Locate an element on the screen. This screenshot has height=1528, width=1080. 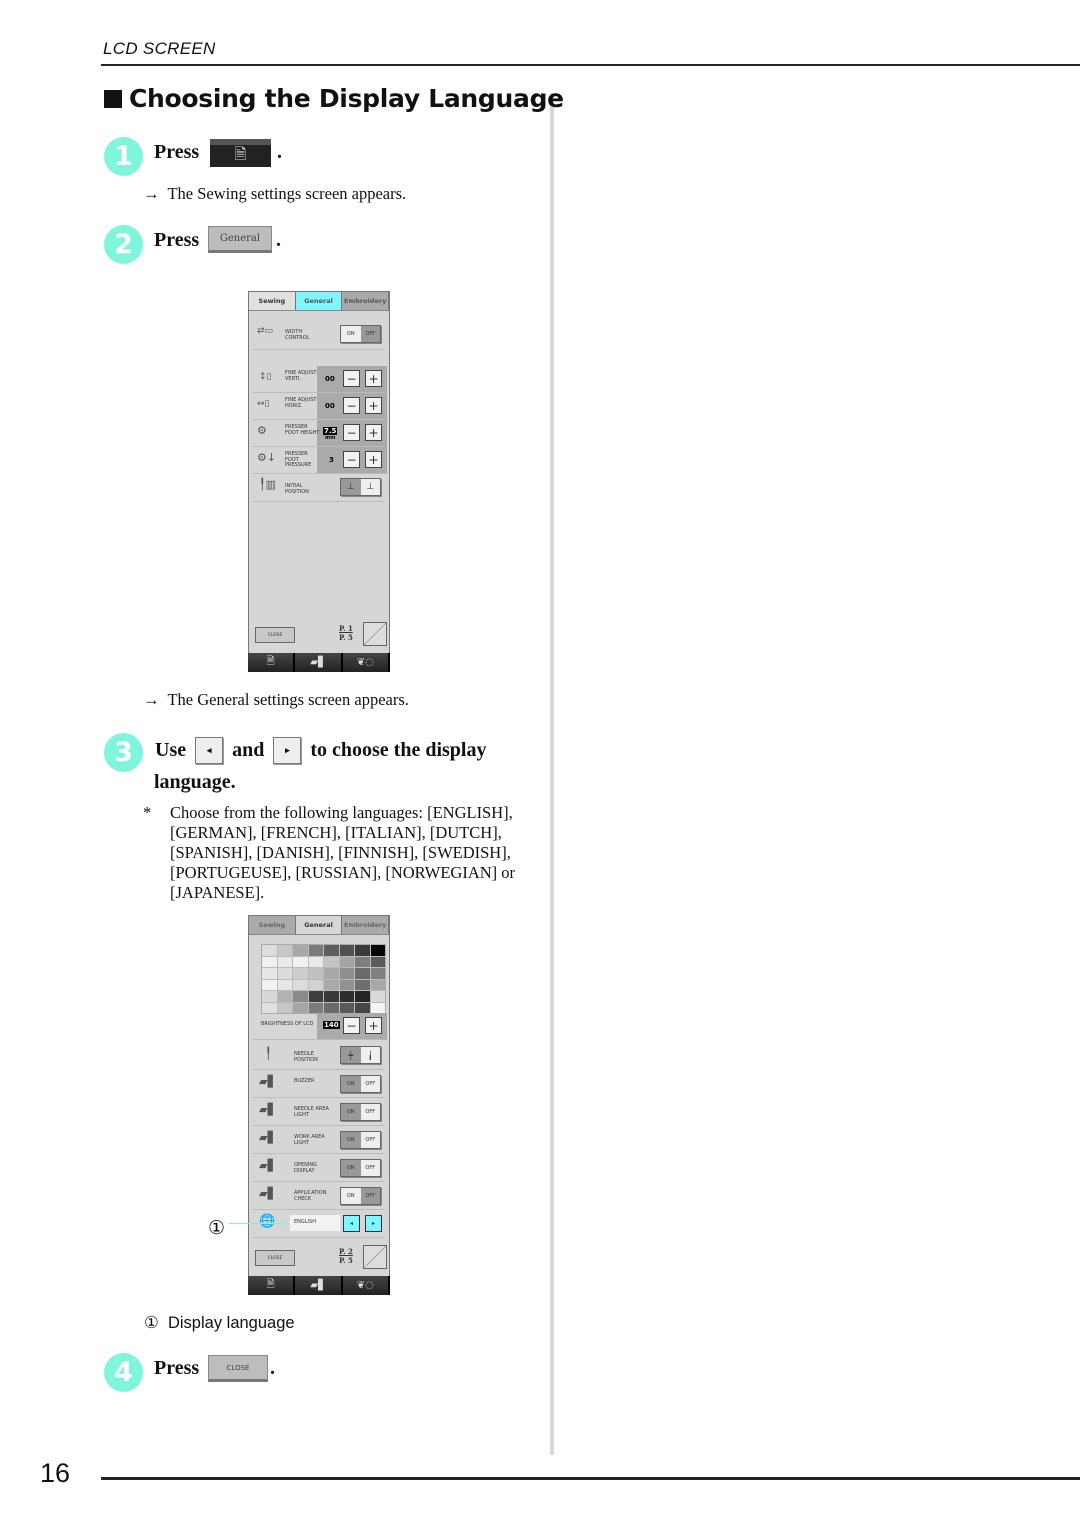
setting-row: ▰▋ APPLICATION CHECK ON OFF is located at coordinates (319, 1196).